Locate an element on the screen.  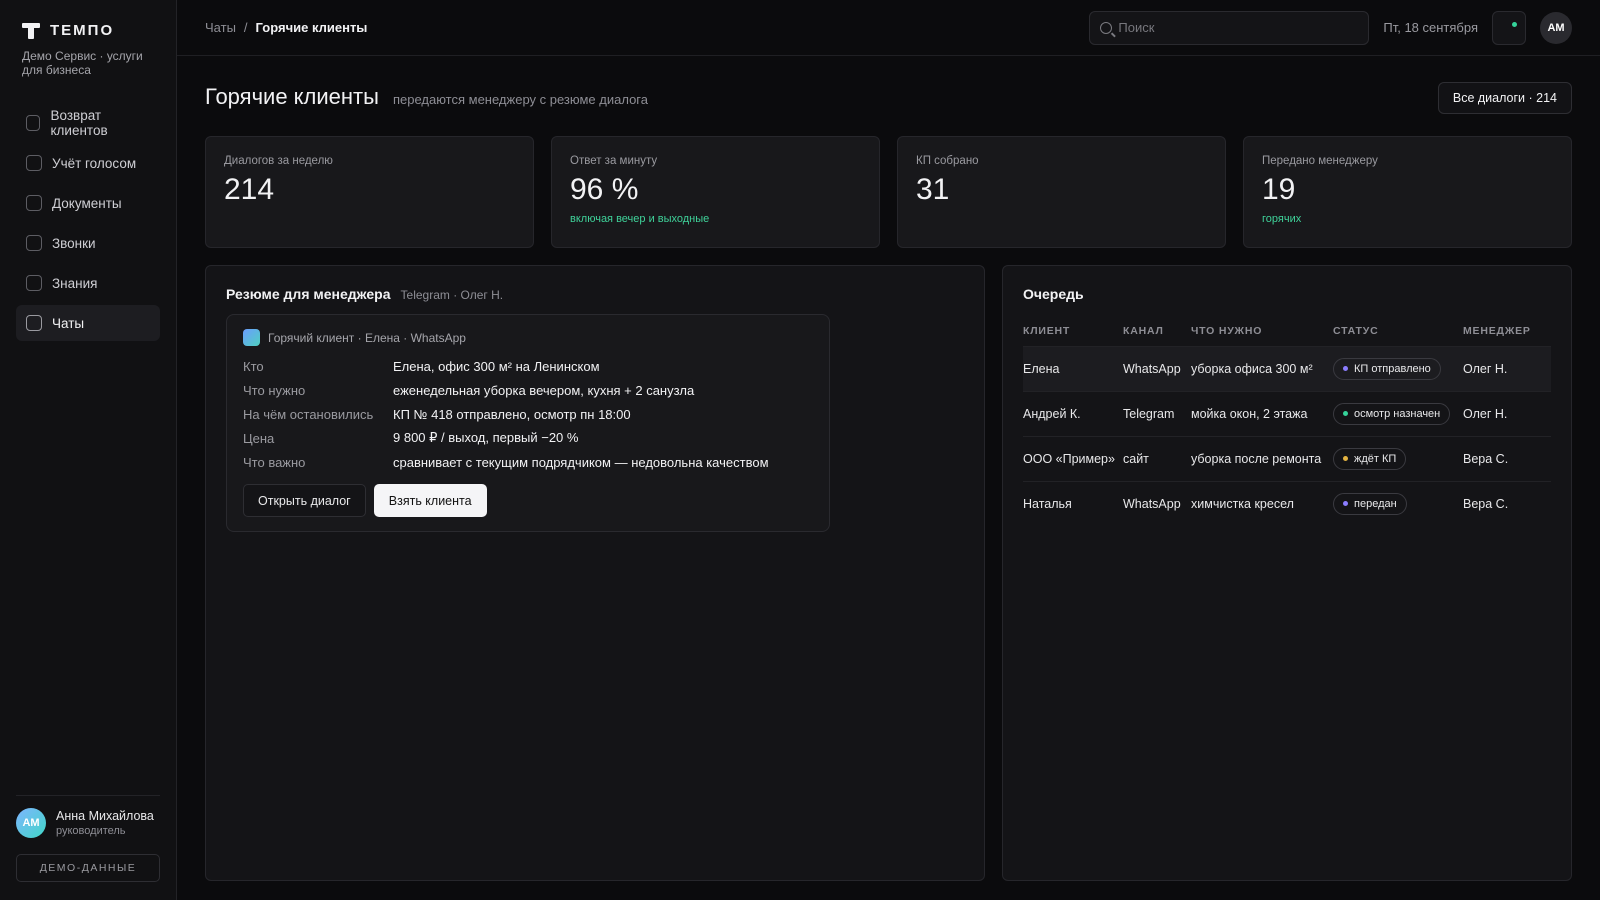
summary-title-text: Резюме для менеджера is located at coordinates (308, 294).